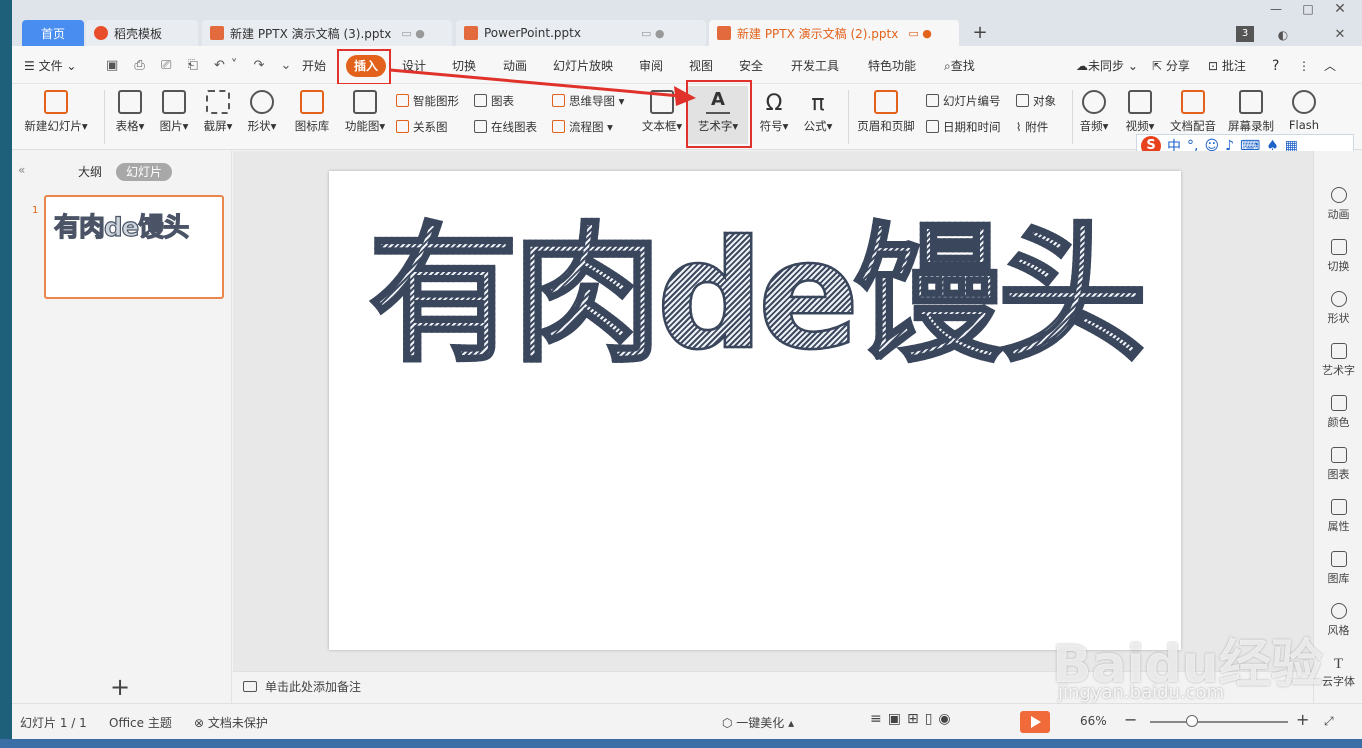 The width and height of the screenshot is (1362, 748). Describe the element at coordinates (1338, 256) in the screenshot. I see `sidebar-item-transition: 切换` at that location.